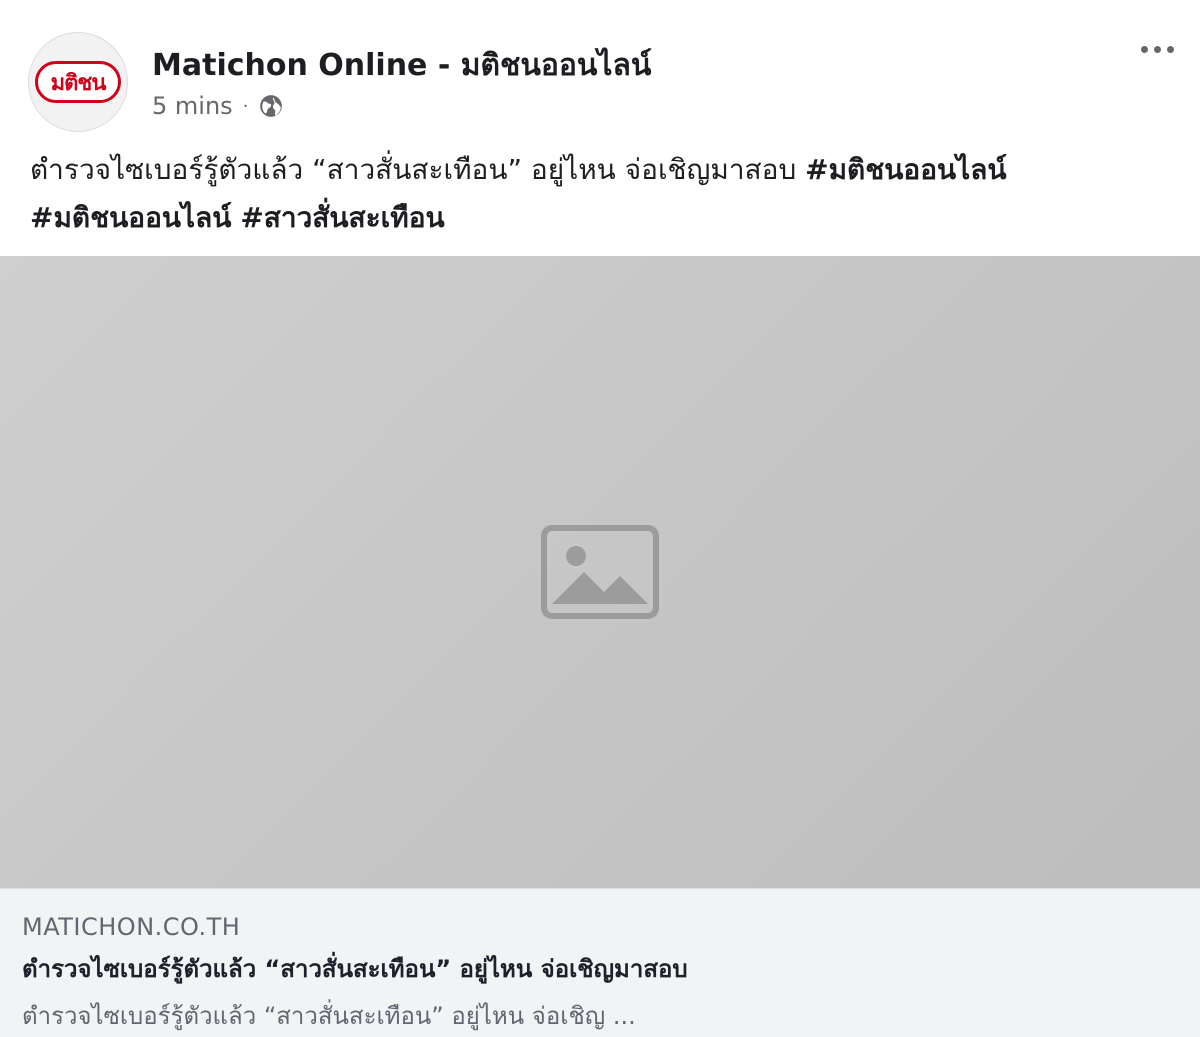 Image resolution: width=1200 pixels, height=1037 pixels. I want to click on post-message-line2: #มติชนออนไลน์ #สาวสั่นสะเทือน, so click(605, 218).